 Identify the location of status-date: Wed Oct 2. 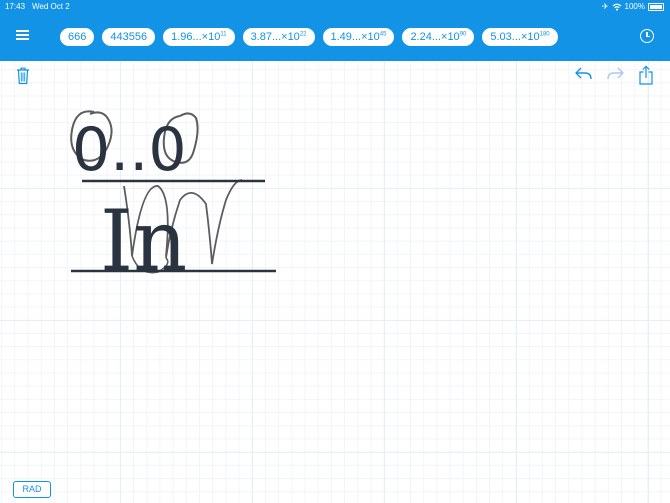
(51, 6).